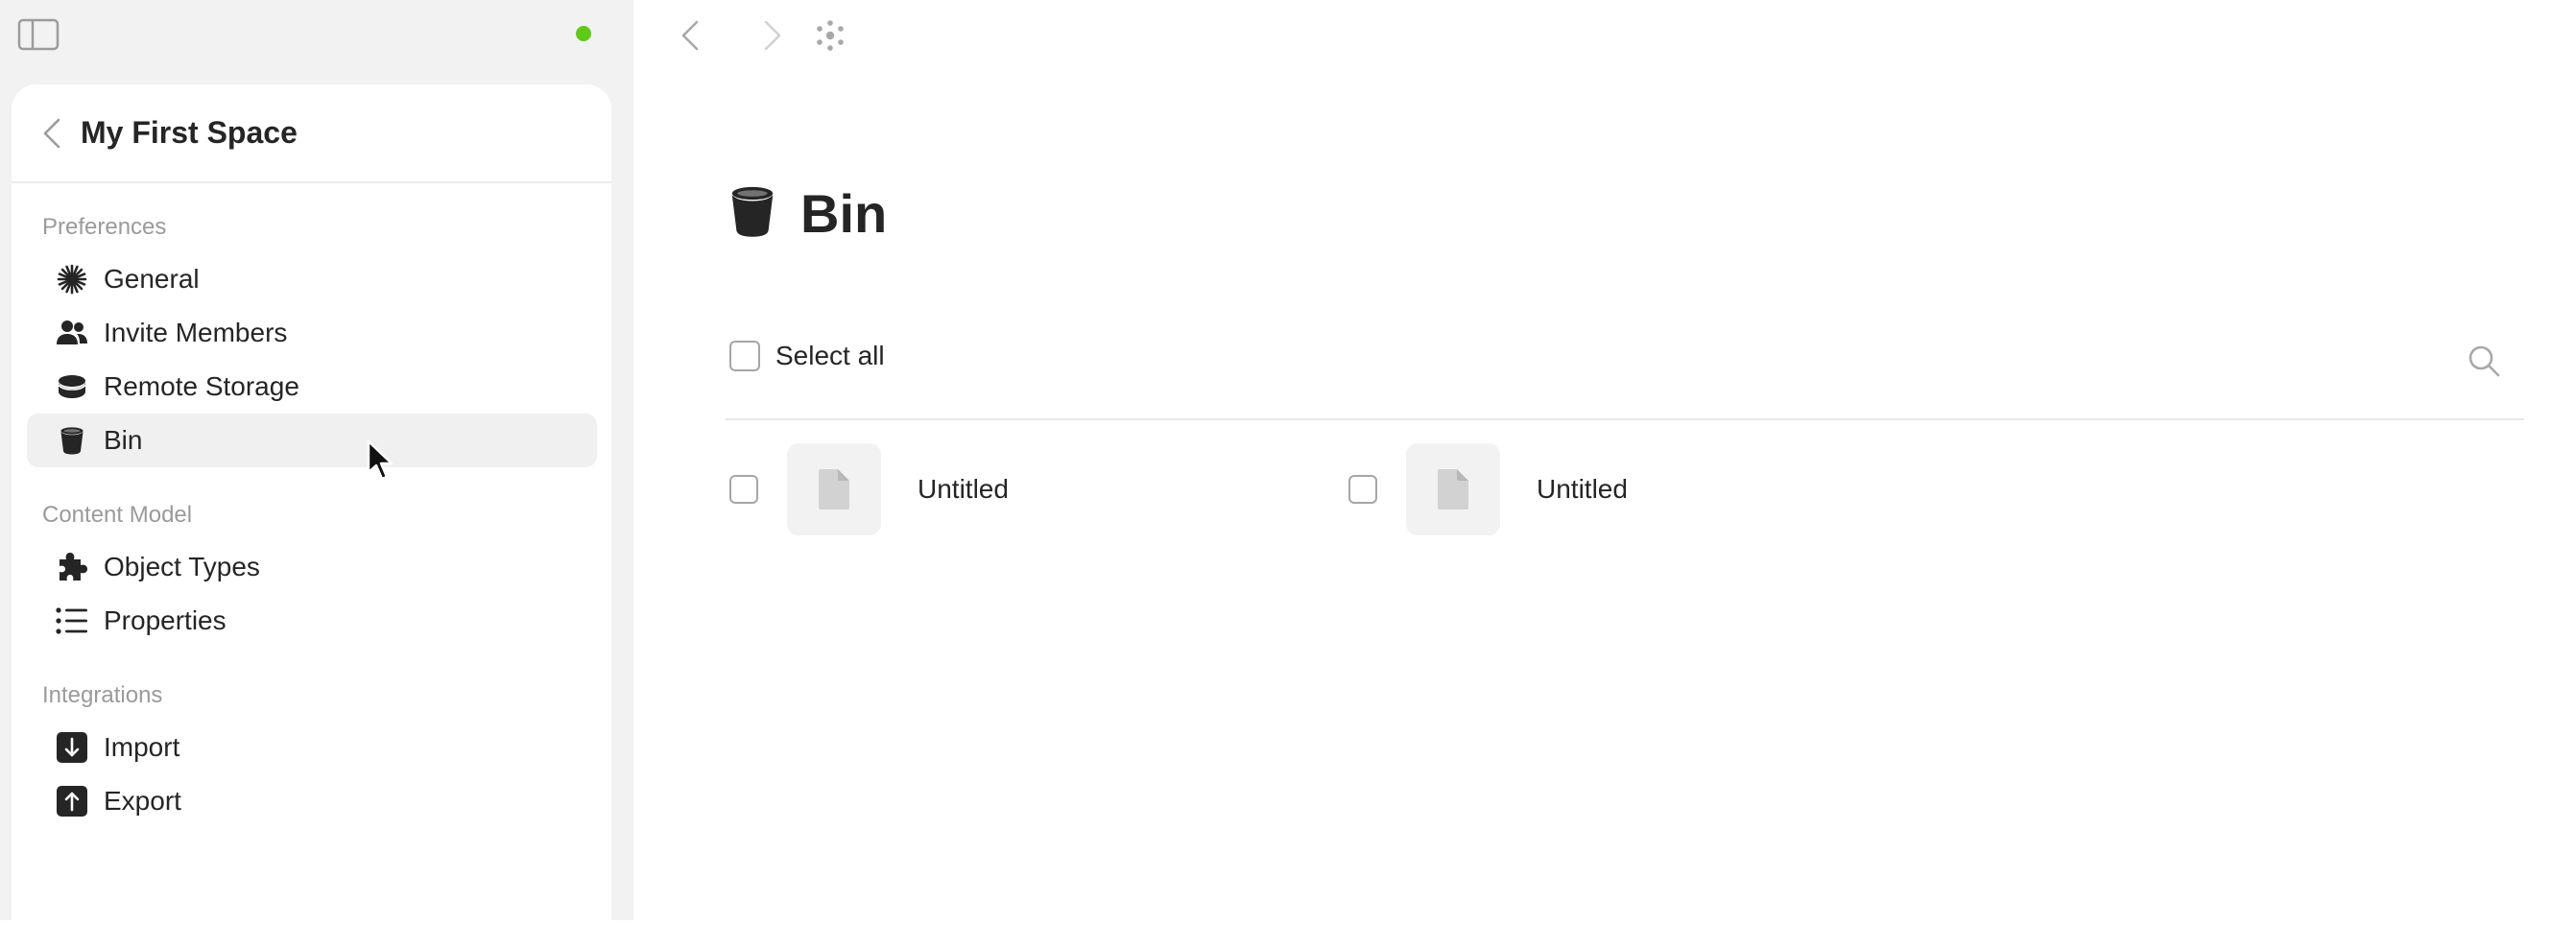 The width and height of the screenshot is (2576, 948). I want to click on sidebar-item-bin: Bin, so click(312, 440).